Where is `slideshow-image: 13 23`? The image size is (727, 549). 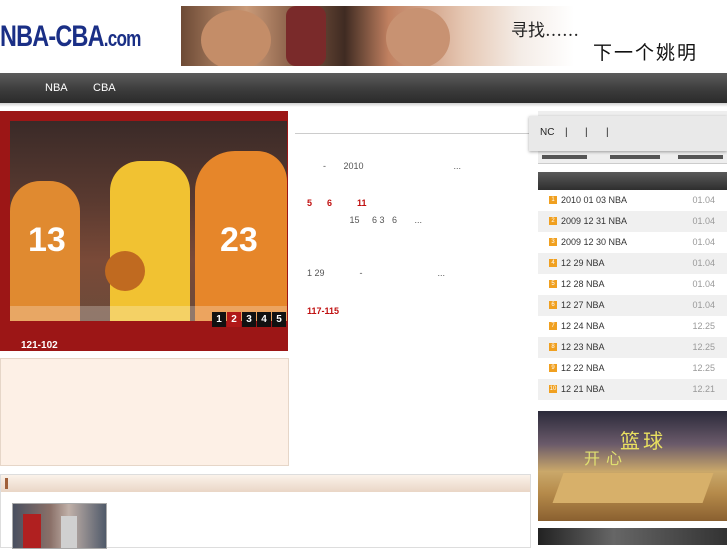
slideshow-image: 13 23 is located at coordinates (148, 221).